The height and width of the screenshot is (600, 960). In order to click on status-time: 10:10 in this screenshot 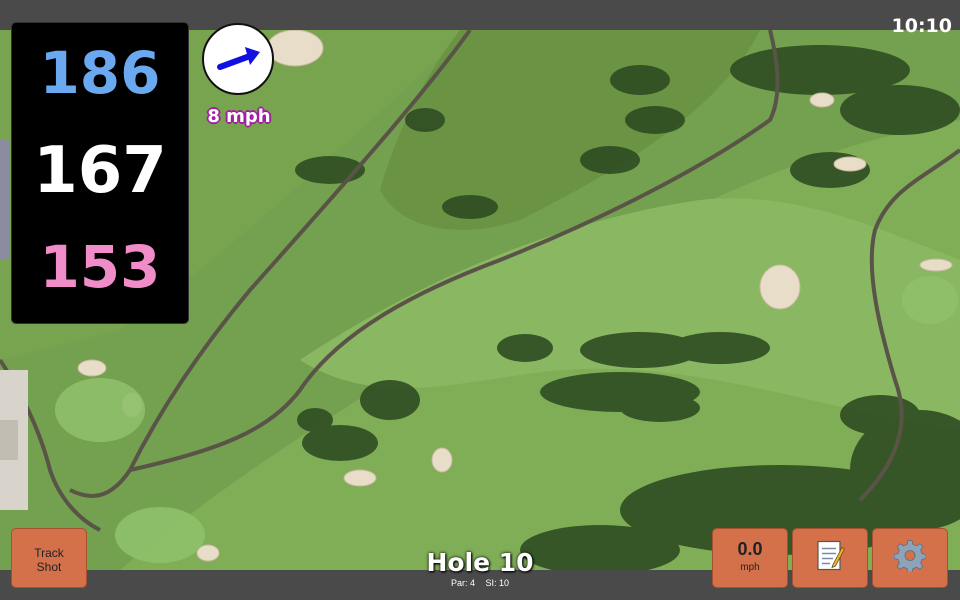, I will do `click(921, 26)`.